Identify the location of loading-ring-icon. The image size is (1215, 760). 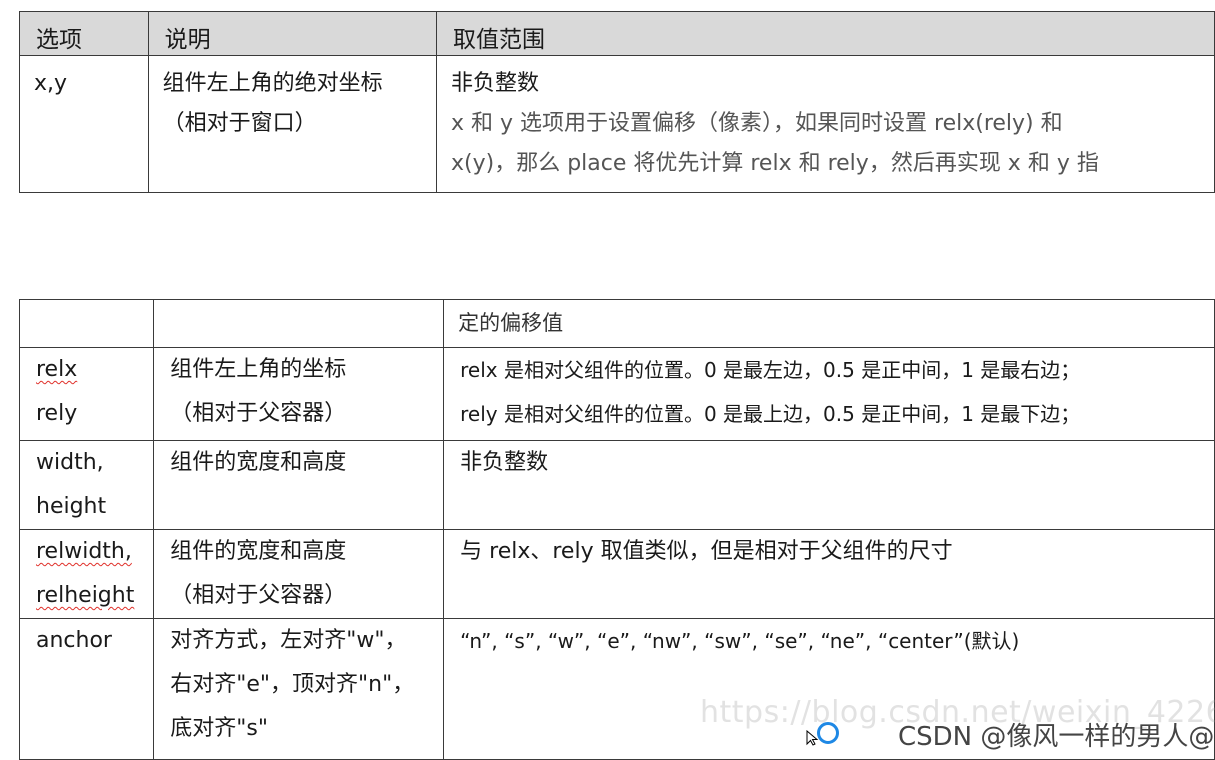
(828, 733).